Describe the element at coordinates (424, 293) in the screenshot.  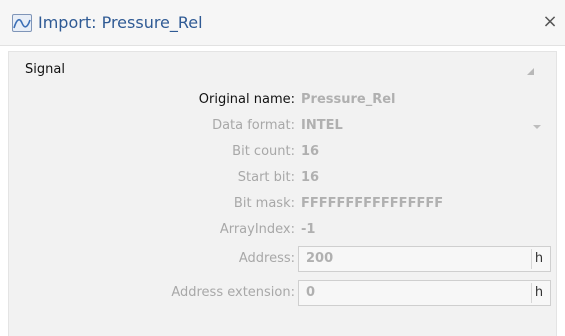
I see `address-extension-input: 0 h` at that location.